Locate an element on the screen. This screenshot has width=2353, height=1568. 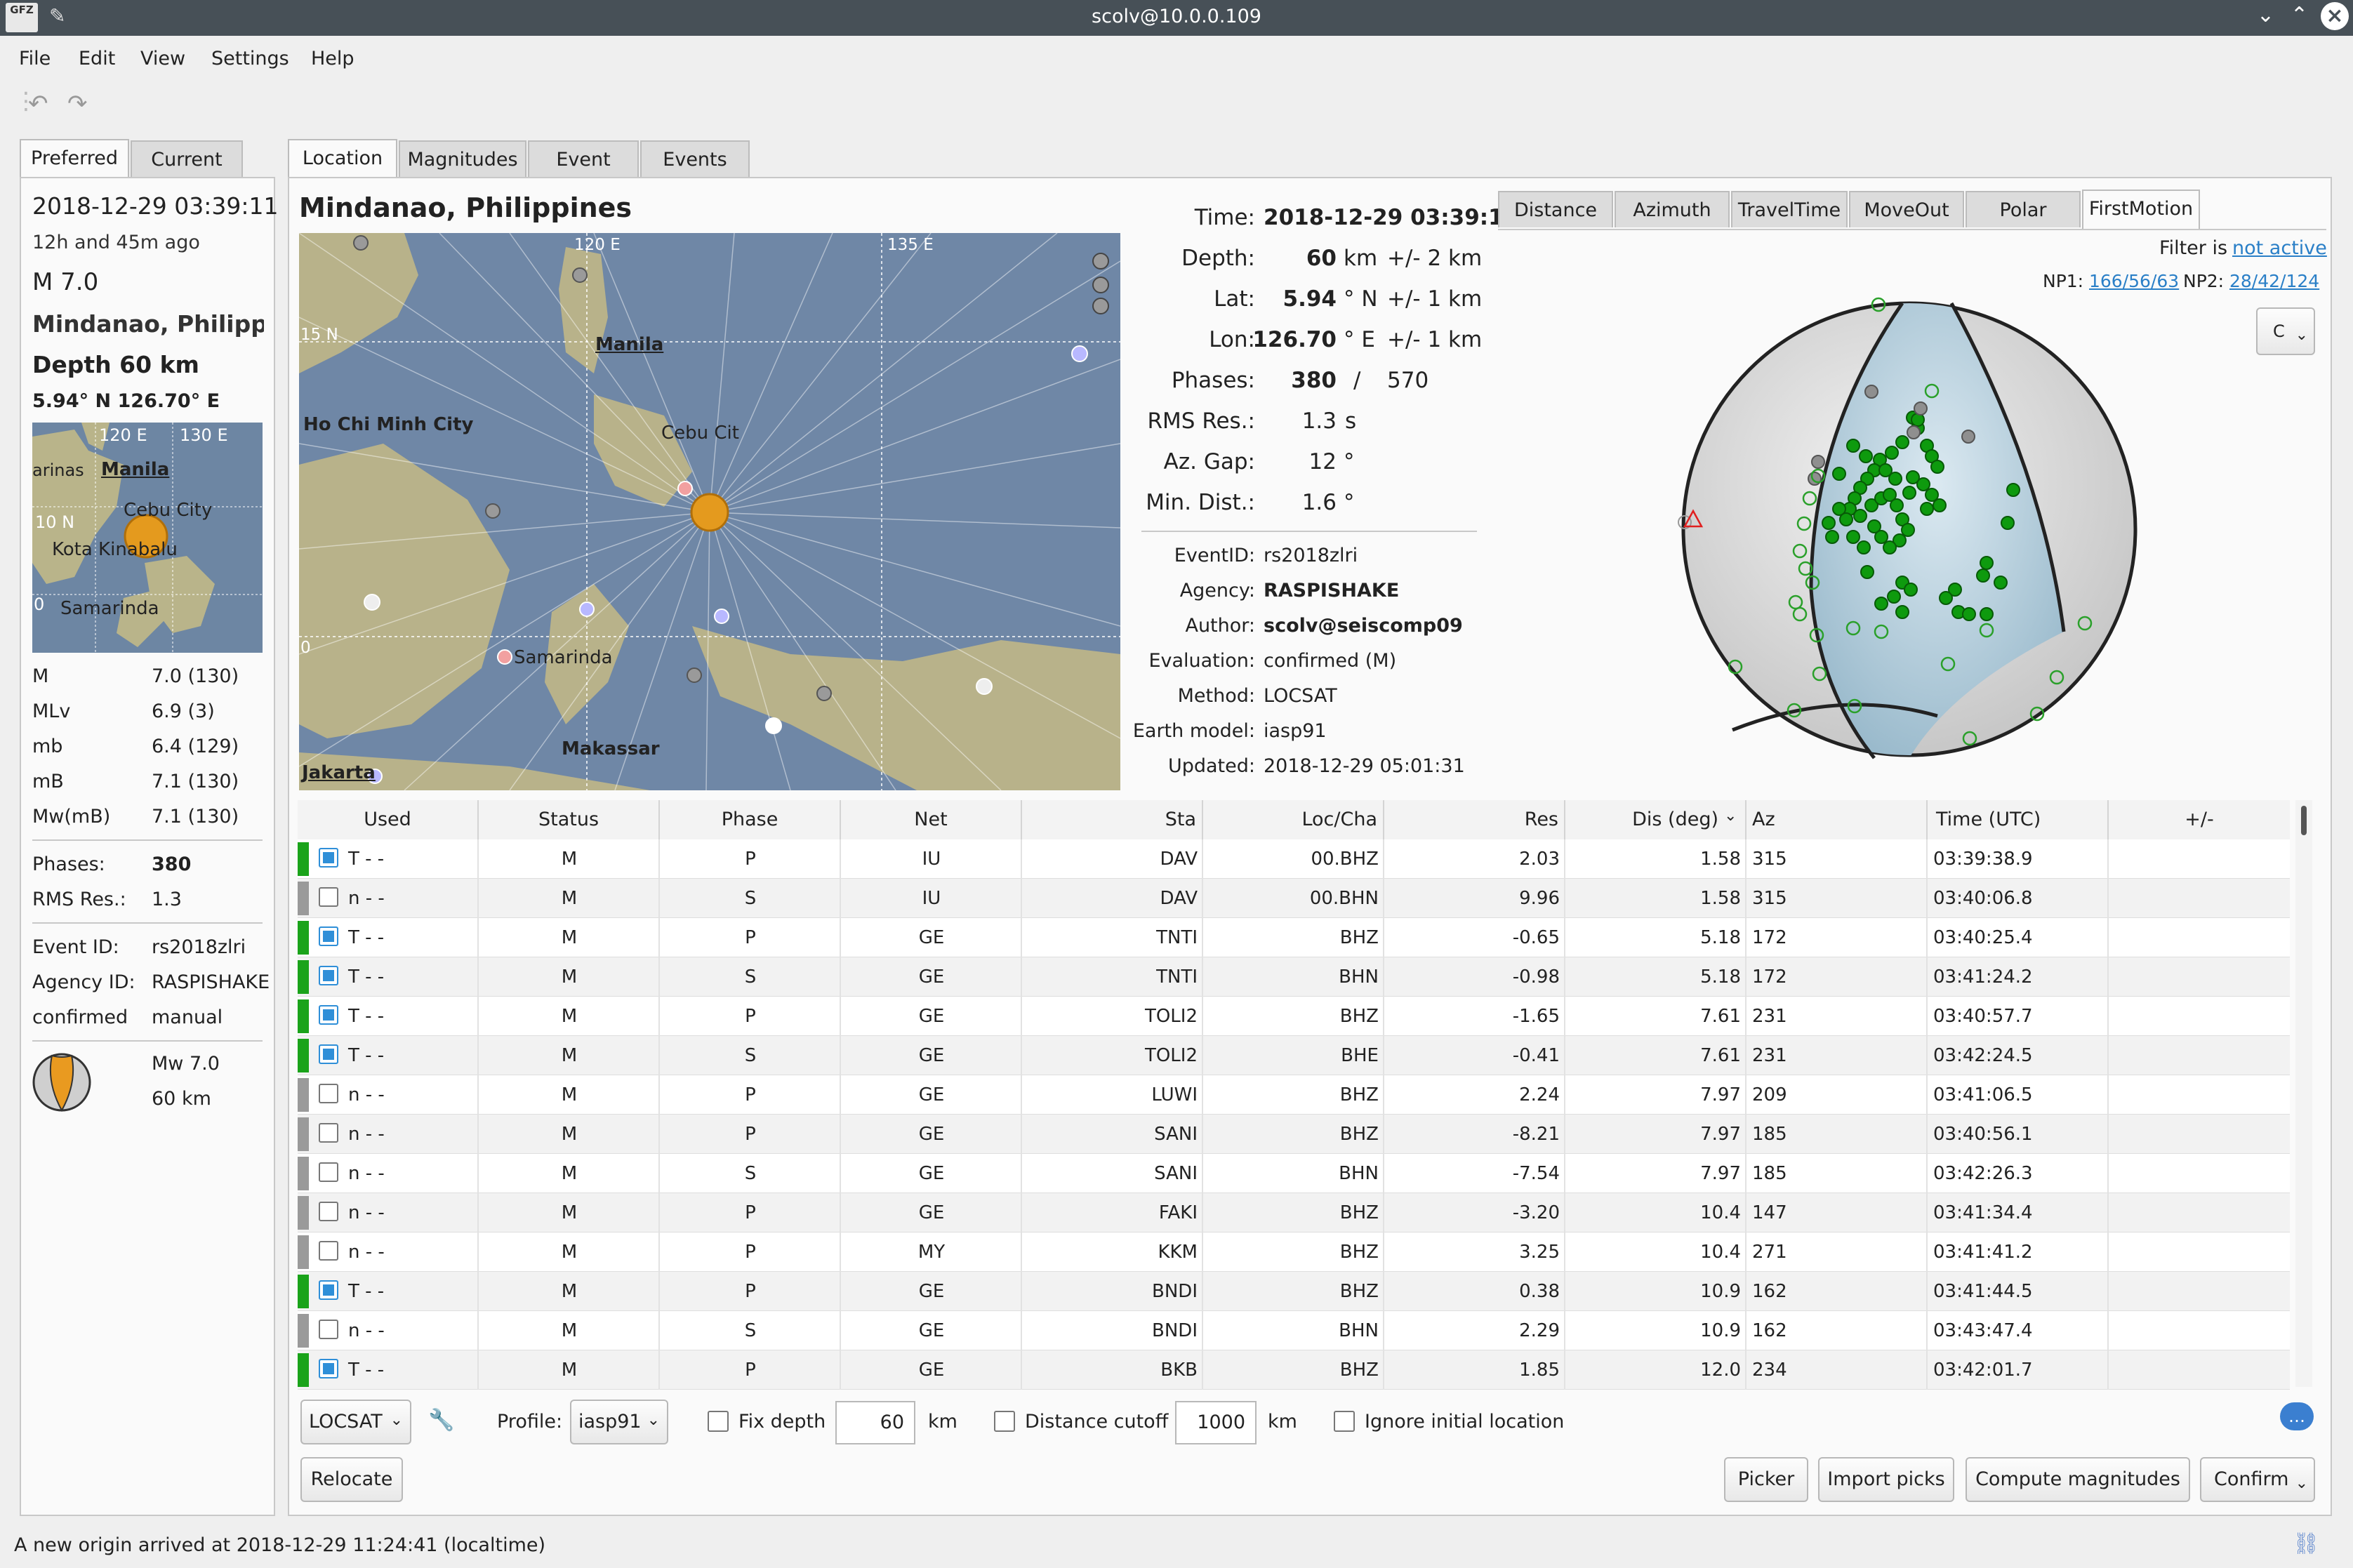
tab-event: Event is located at coordinates (583, 158).